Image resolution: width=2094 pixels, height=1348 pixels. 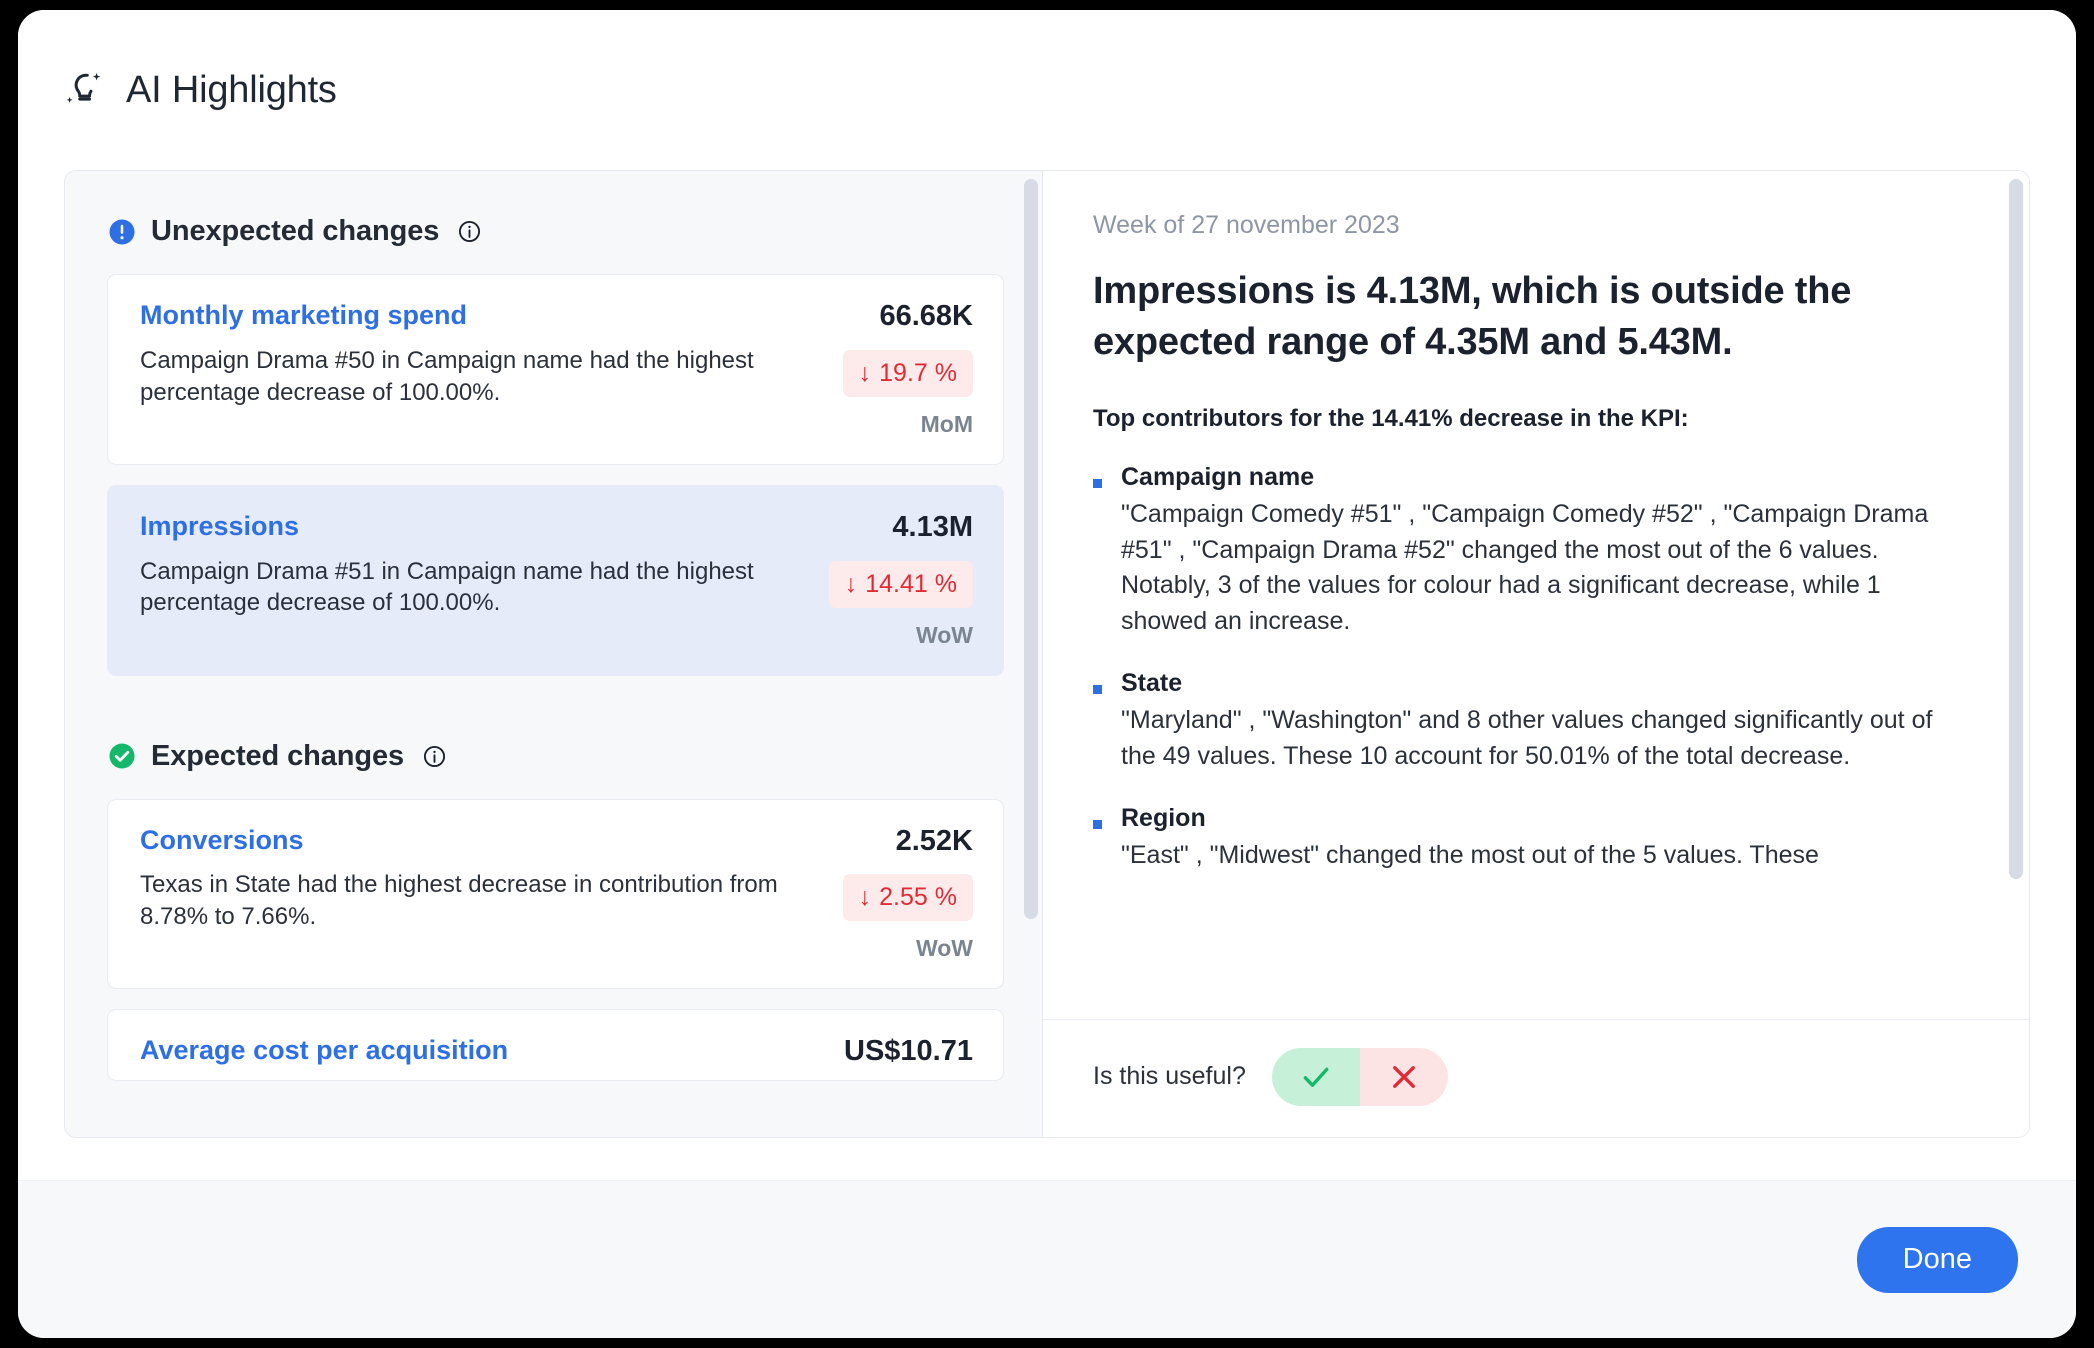 I want to click on kpi-period: MoM, so click(x=946, y=423).